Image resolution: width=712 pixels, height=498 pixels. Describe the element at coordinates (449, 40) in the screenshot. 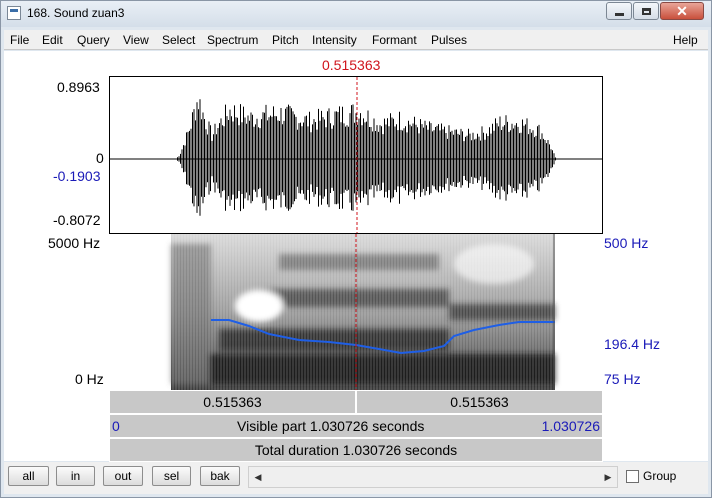

I see `menu-pulses: Pulses` at that location.